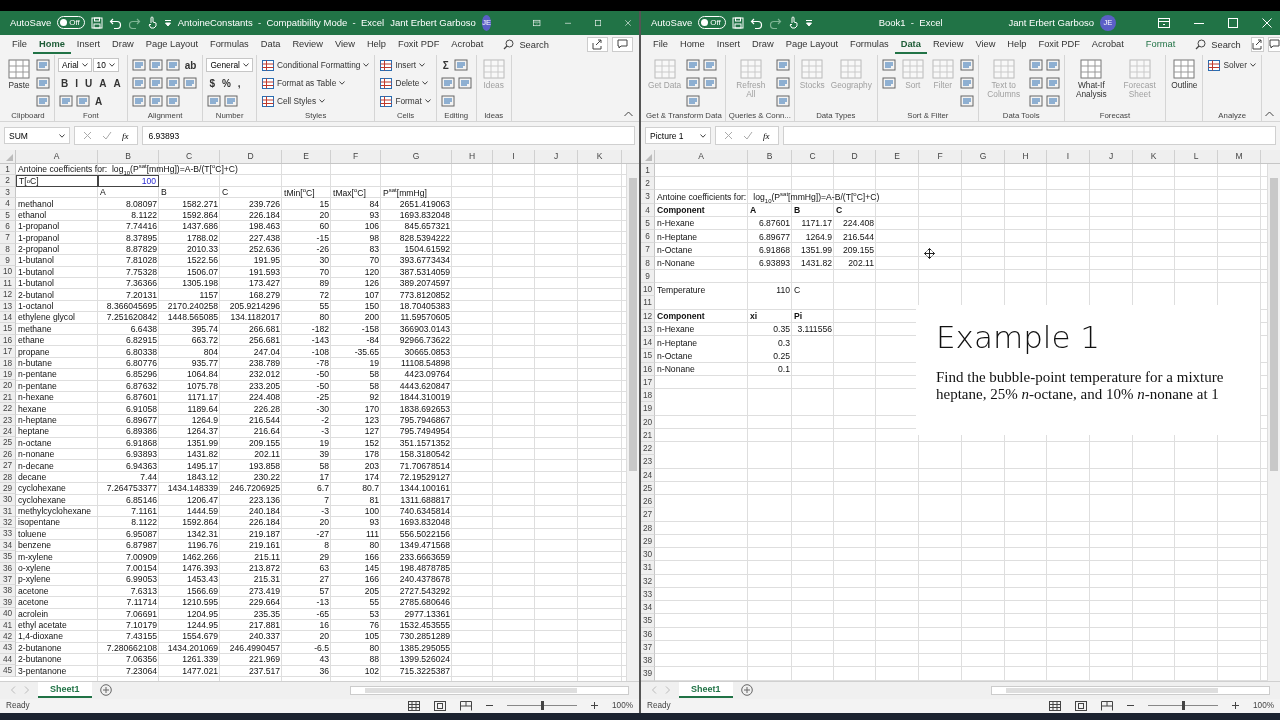  Describe the element at coordinates (356, 156) in the screenshot. I see `column-header: F` at that location.